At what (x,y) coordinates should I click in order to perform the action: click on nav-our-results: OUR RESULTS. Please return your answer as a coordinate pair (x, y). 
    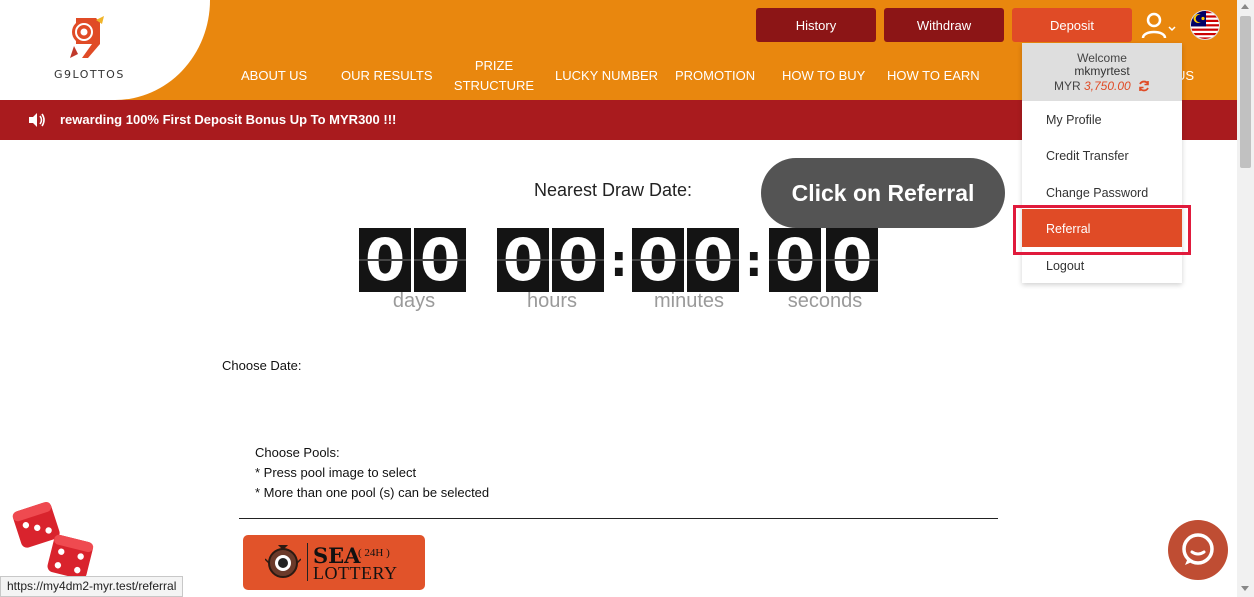
    Looking at the image, I should click on (387, 76).